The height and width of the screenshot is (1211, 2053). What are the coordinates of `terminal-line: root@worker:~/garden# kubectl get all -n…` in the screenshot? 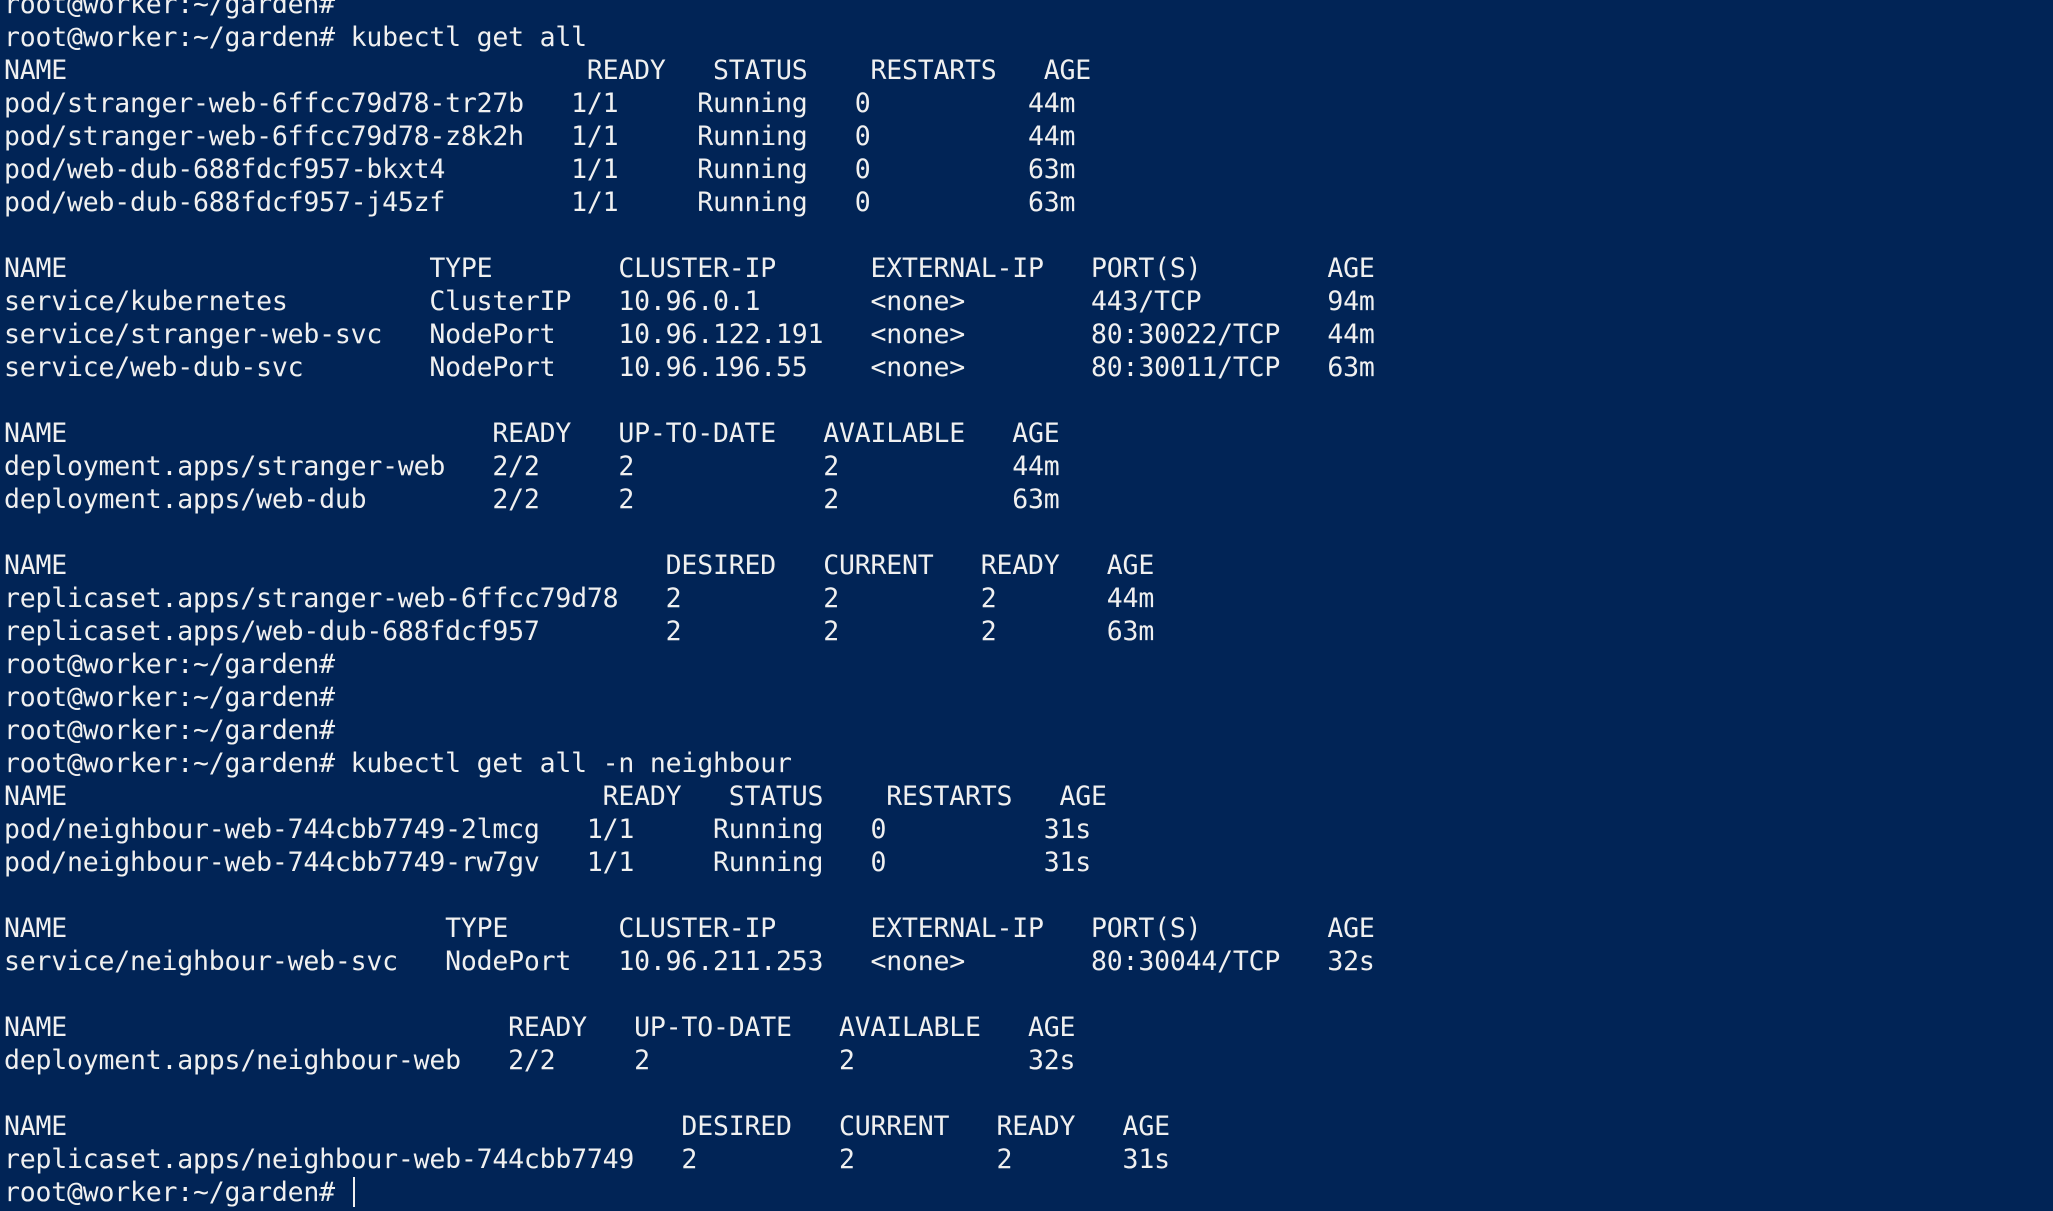 It's located at (398, 763).